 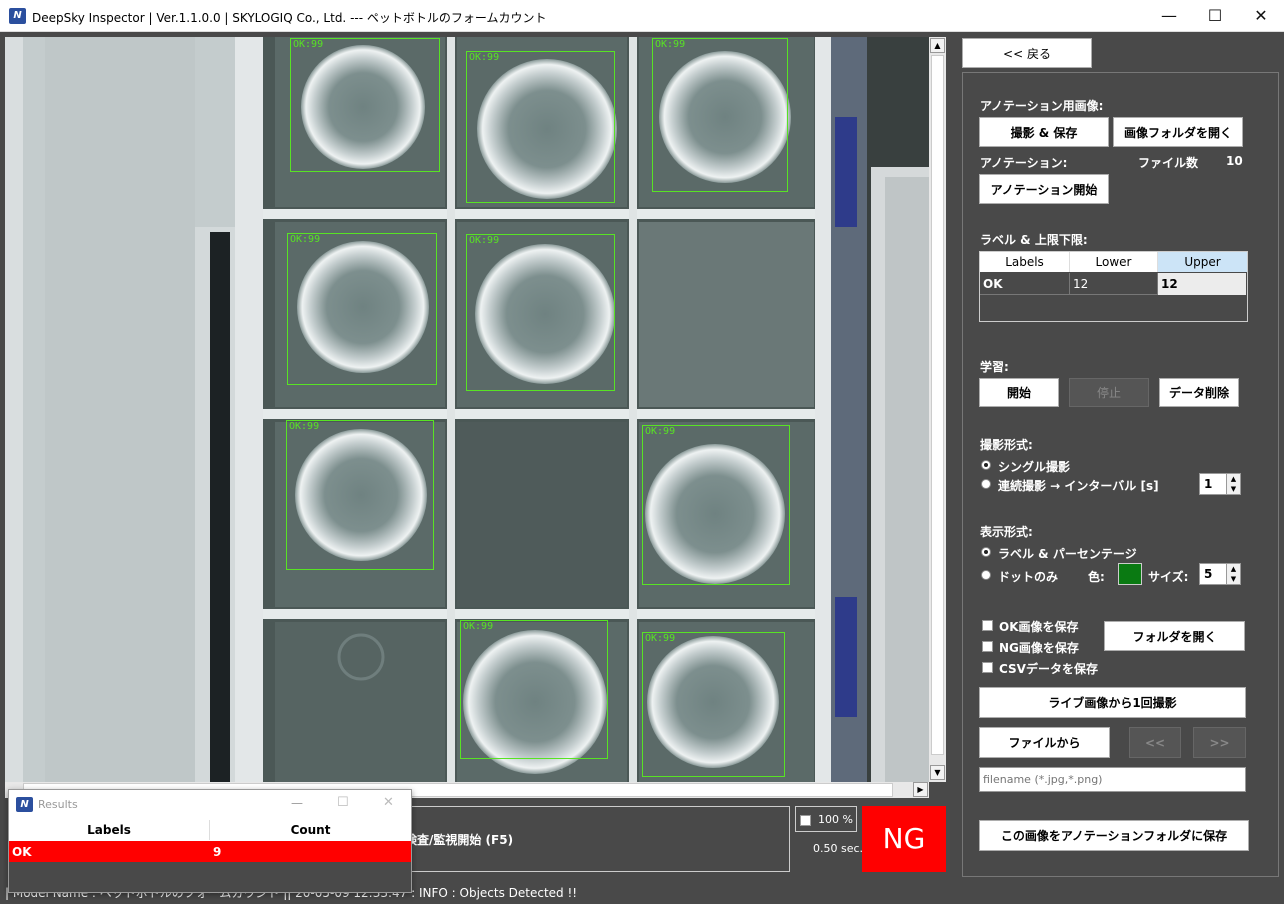 I want to click on label-limits-heading: ラベル & 上限下限:, so click(x=1034, y=240).